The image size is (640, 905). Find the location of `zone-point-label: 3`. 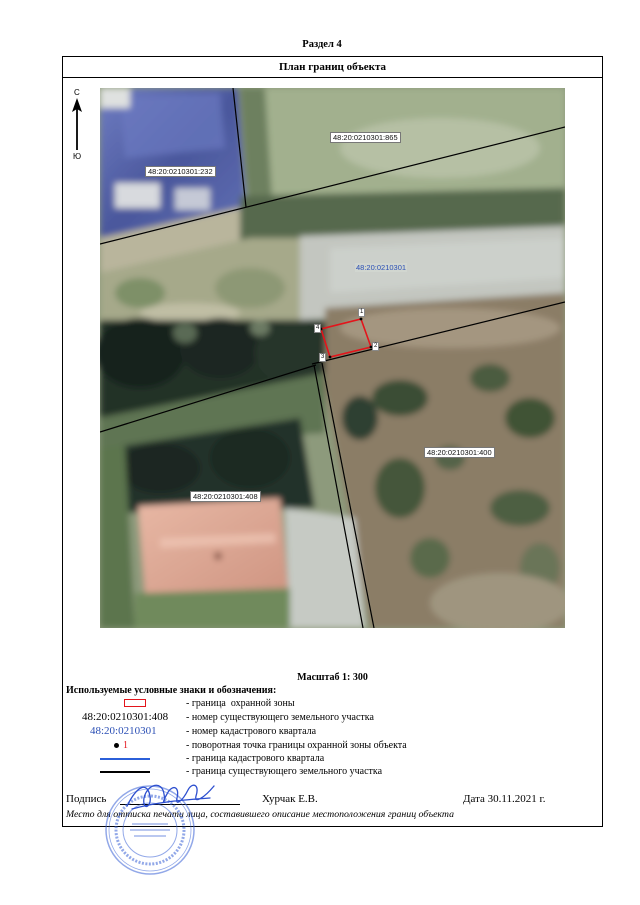

zone-point-label: 3 is located at coordinates (323, 357).